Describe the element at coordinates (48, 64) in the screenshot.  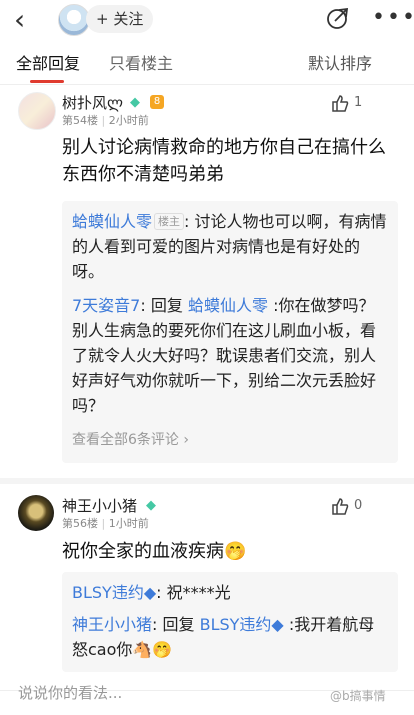
I see `tab-all-replies: 全部回复` at that location.